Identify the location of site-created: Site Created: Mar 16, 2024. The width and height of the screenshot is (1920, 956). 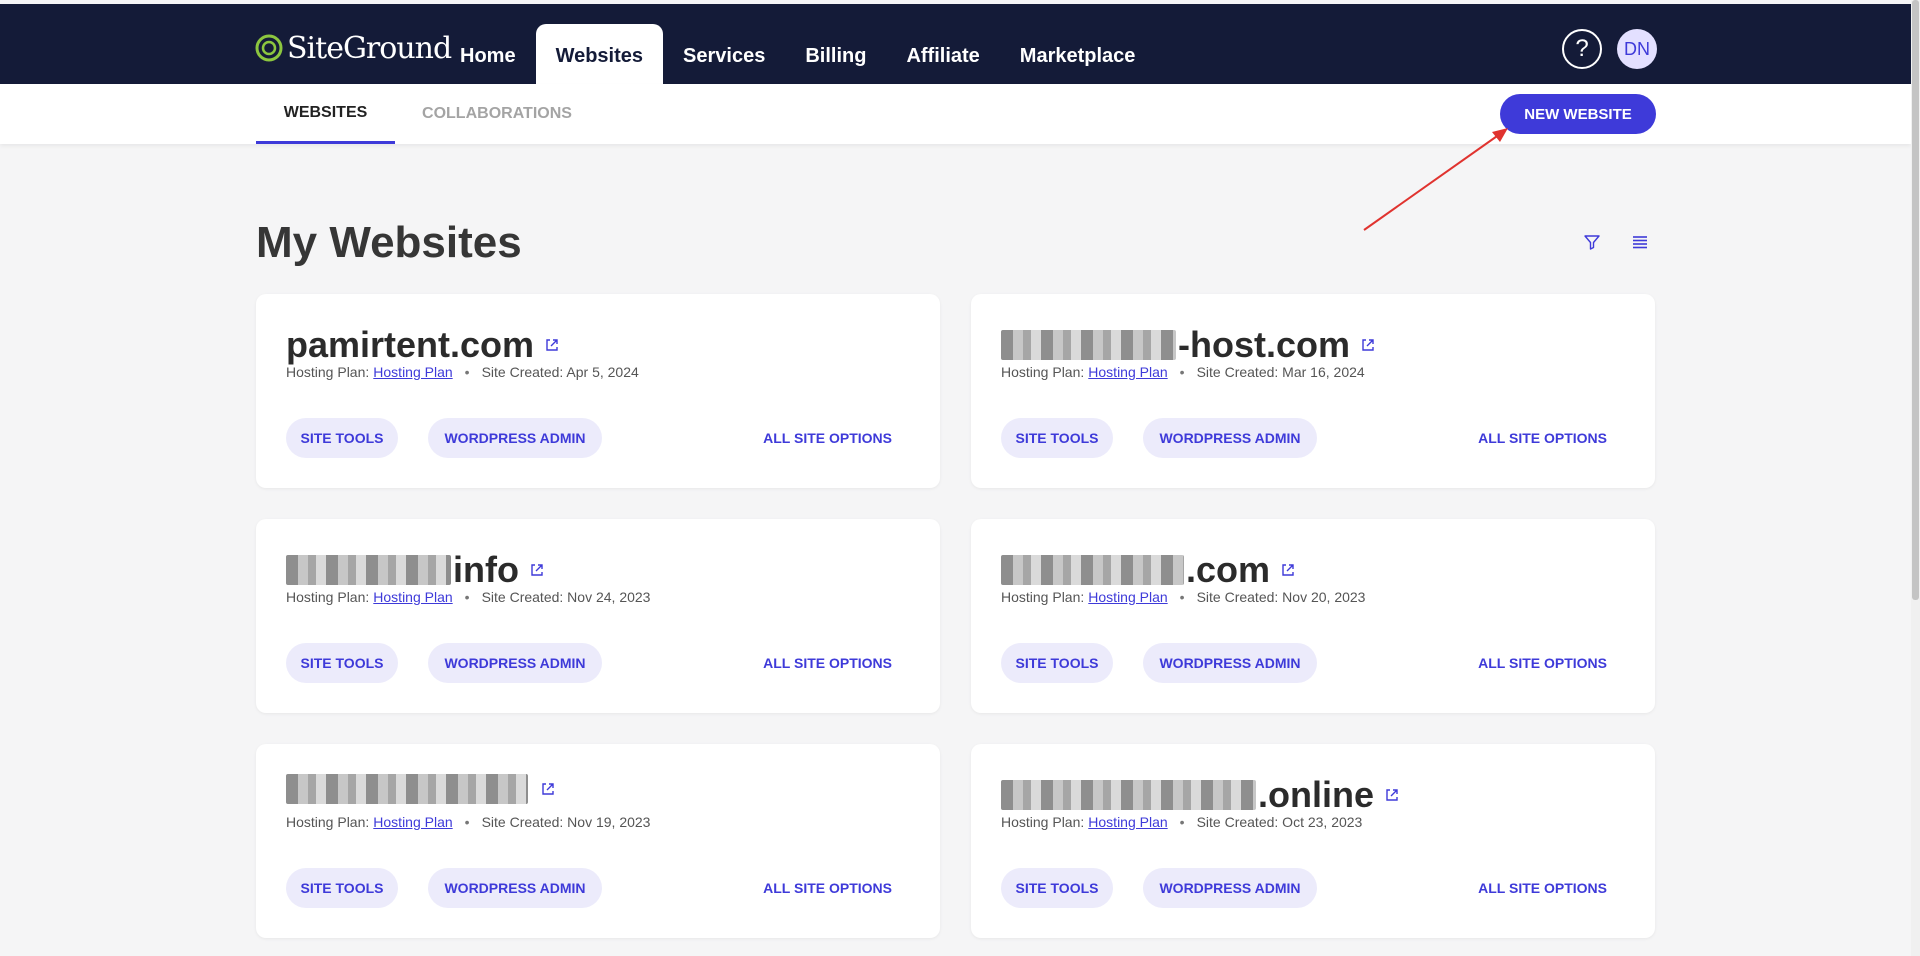
(1280, 372).